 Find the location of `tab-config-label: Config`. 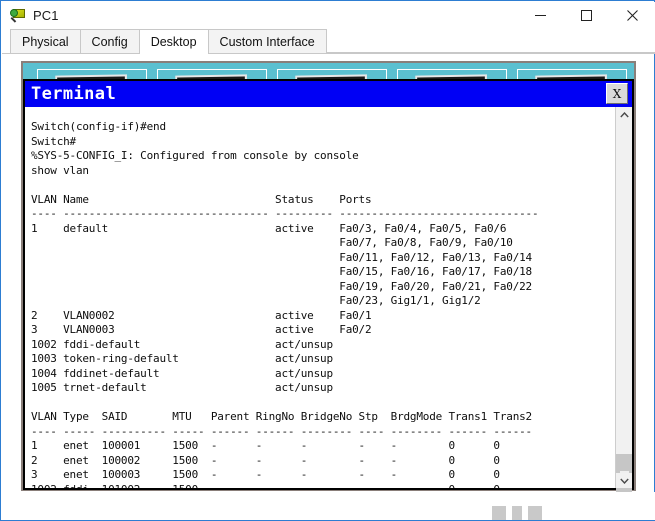

tab-config-label: Config is located at coordinates (109, 41).